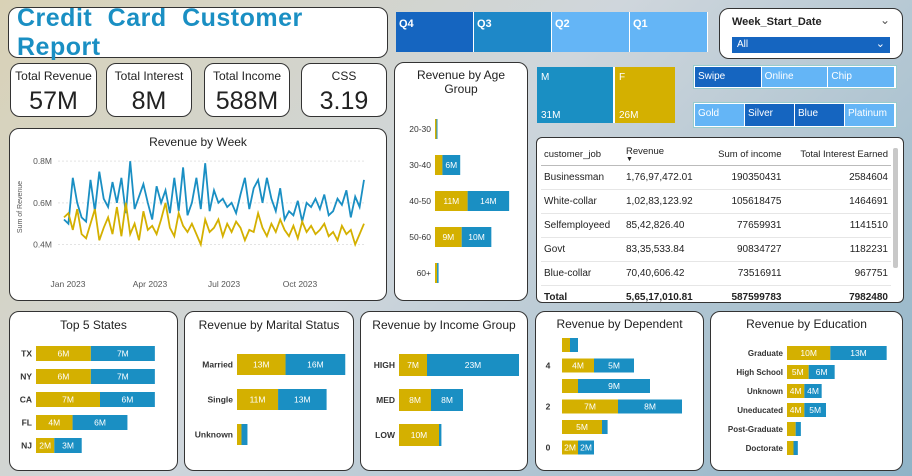  What do you see at coordinates (26, 400) in the screenshot?
I see `category-label: CA` at bounding box center [26, 400].